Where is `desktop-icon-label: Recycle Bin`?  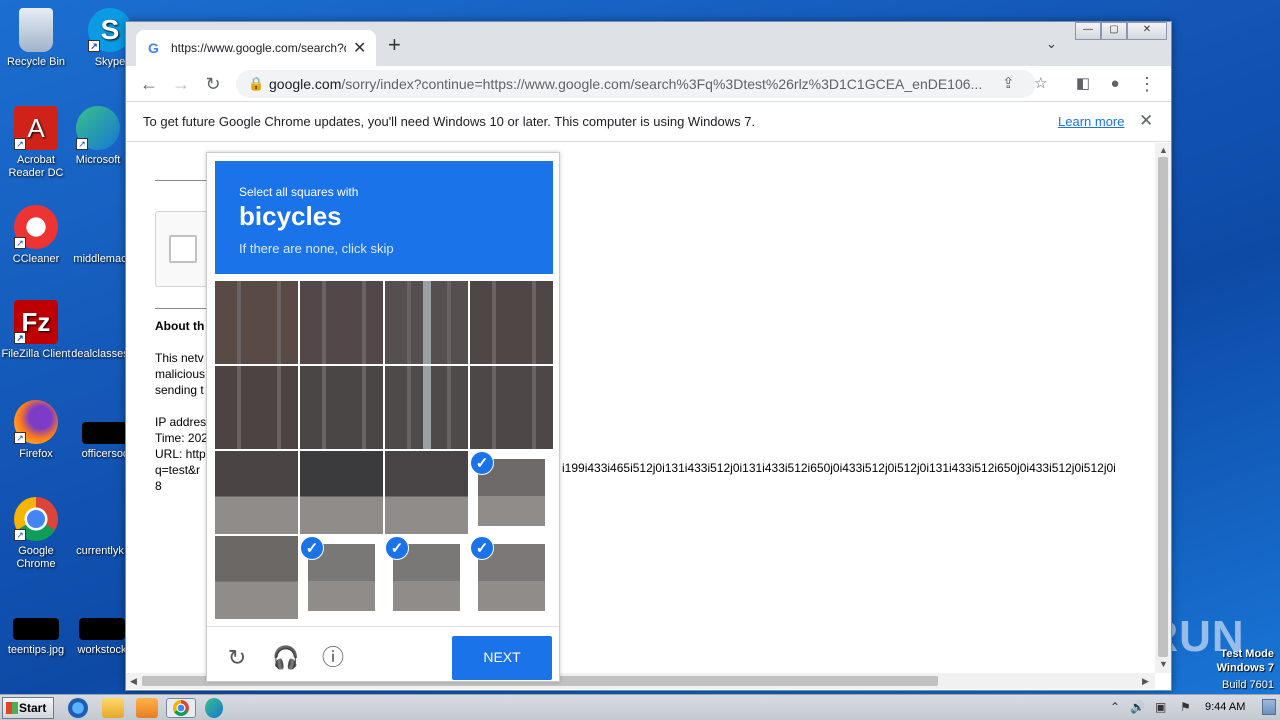
desktop-icon-label: Recycle Bin is located at coordinates (36, 62).